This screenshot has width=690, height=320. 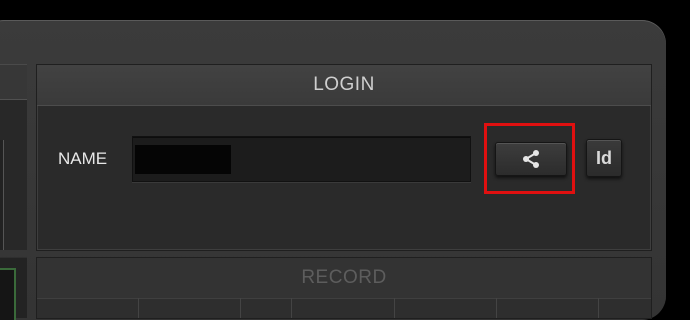 What do you see at coordinates (301, 159) in the screenshot?
I see `name-input` at bounding box center [301, 159].